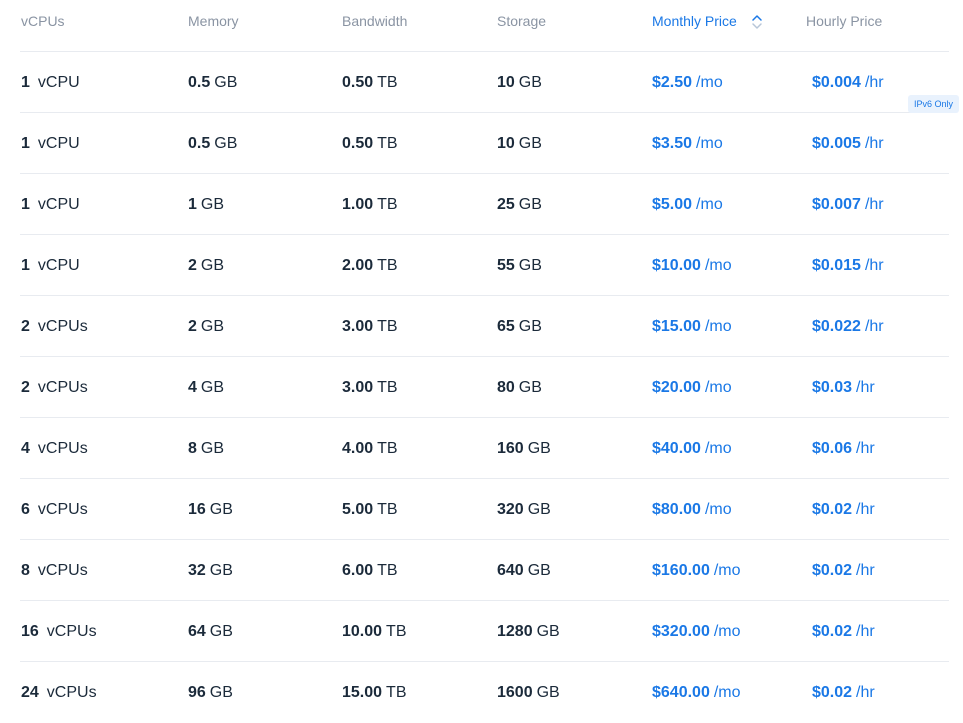  I want to click on monthly-price-value: $40.00, so click(676, 448).